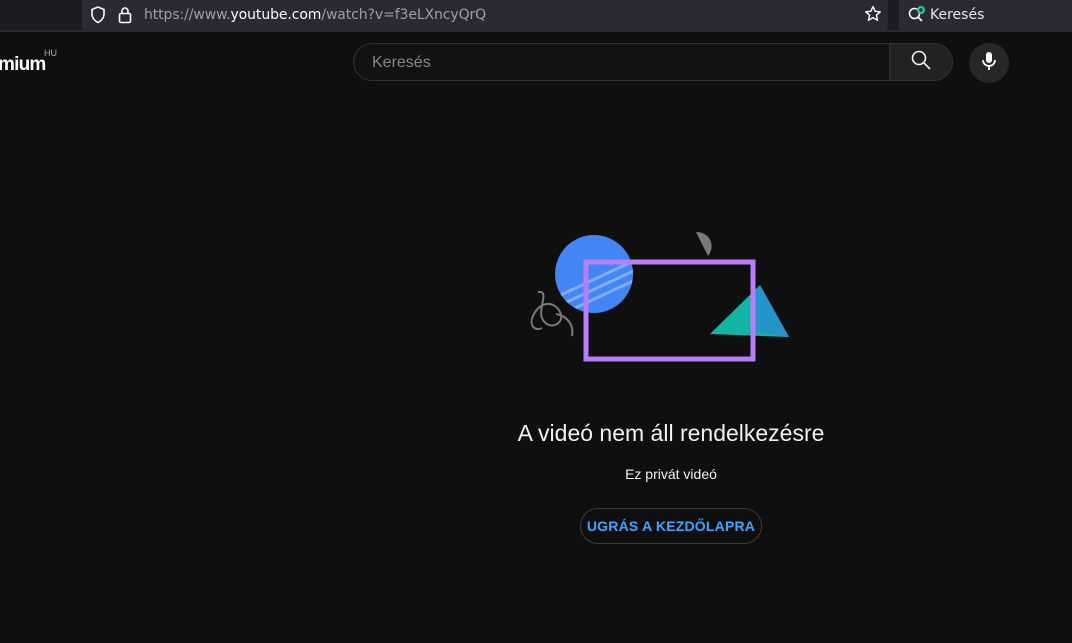 The image size is (1072, 643). I want to click on error-subtitle: Ez privát videó, so click(671, 474).